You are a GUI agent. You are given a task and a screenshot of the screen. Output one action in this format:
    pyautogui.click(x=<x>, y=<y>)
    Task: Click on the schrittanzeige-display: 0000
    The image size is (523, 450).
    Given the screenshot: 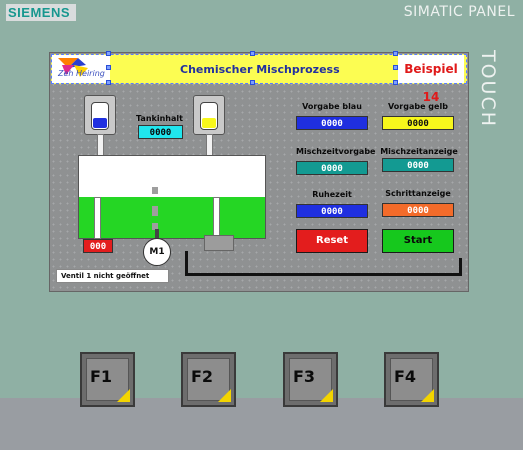 What is the action you would take?
    pyautogui.click(x=418, y=210)
    